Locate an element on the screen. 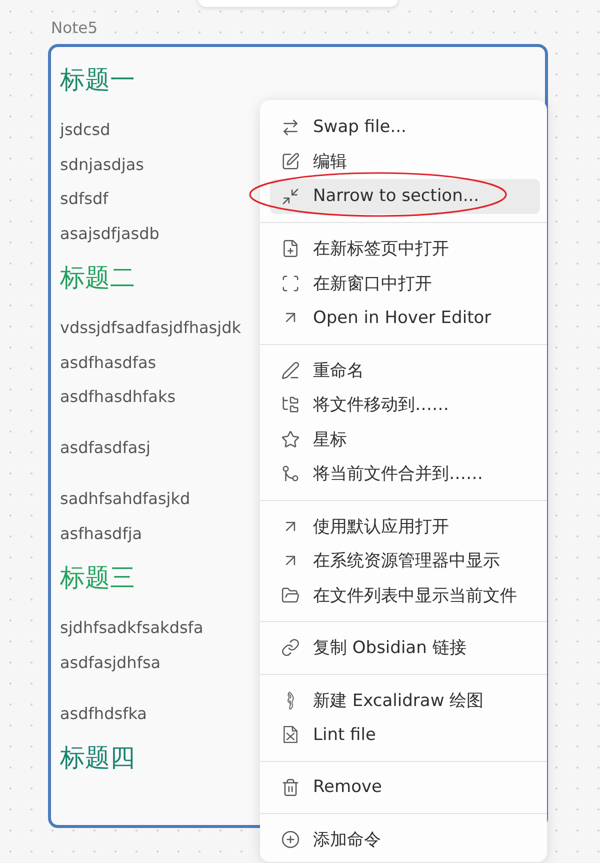 Image resolution: width=600 pixels, height=863 pixels. note-line: asdfasdfasj is located at coordinates (105, 448).